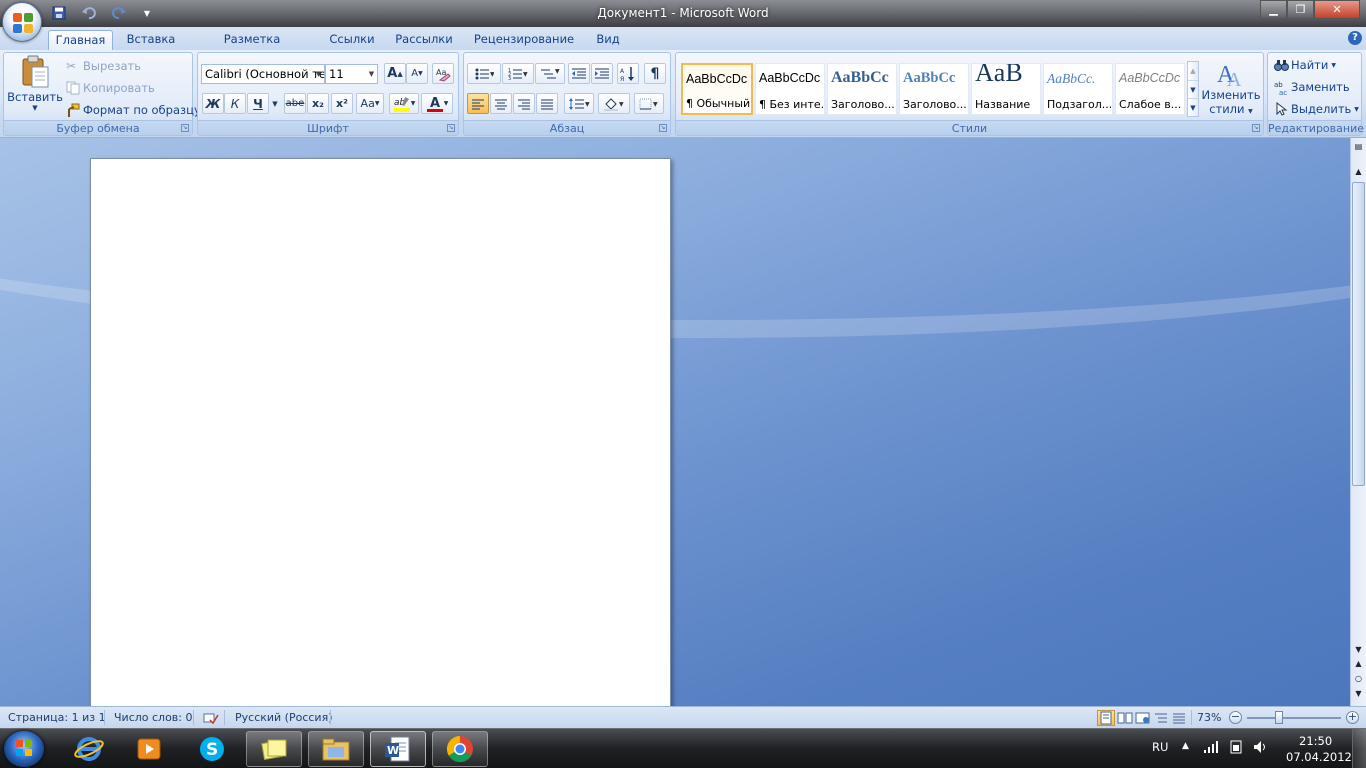  Describe the element at coordinates (351, 74) in the screenshot. I see `font-size-select: 11 ▼` at that location.